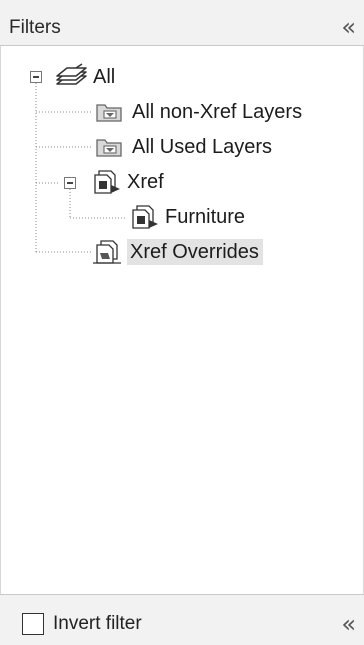 The image size is (364, 645). I want to click on tree-node-xref: Xref, so click(126, 182).